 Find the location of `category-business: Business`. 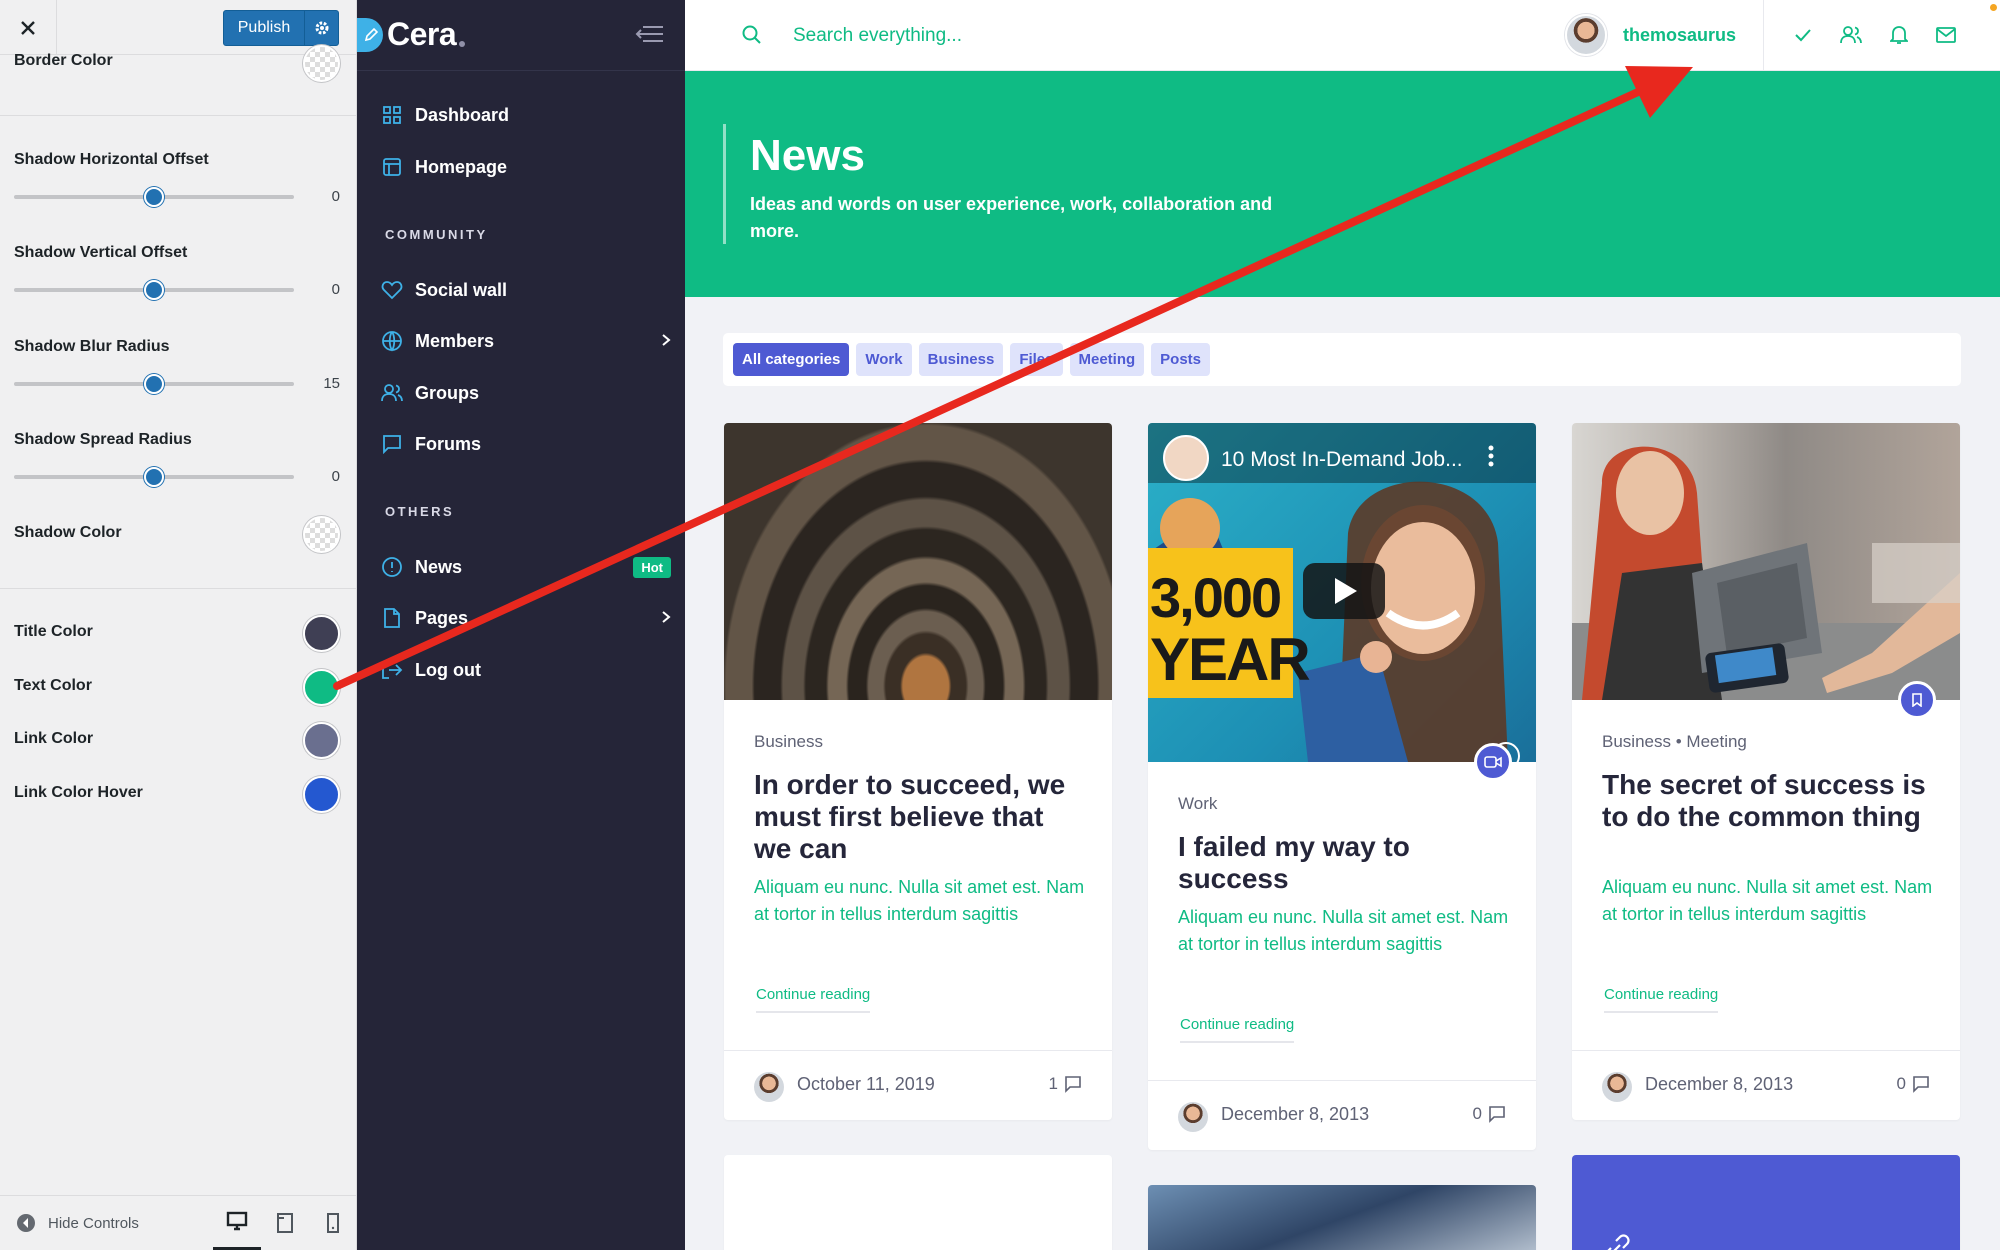

category-business: Business is located at coordinates (1636, 741).